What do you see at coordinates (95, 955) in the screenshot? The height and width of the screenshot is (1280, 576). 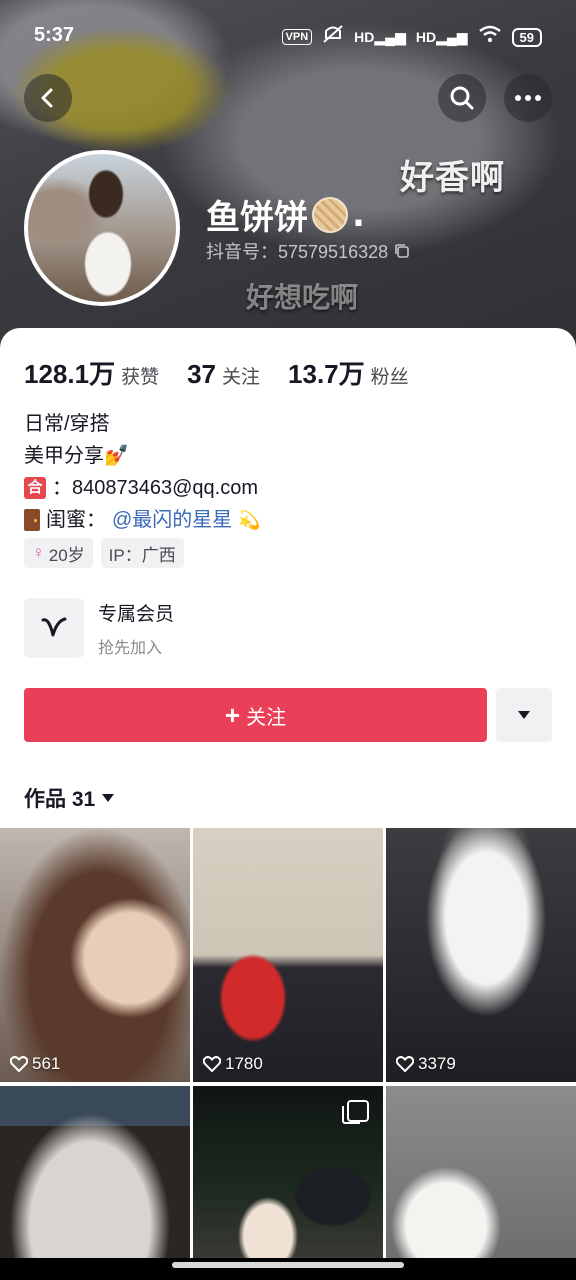 I see `video-tile: 561` at bounding box center [95, 955].